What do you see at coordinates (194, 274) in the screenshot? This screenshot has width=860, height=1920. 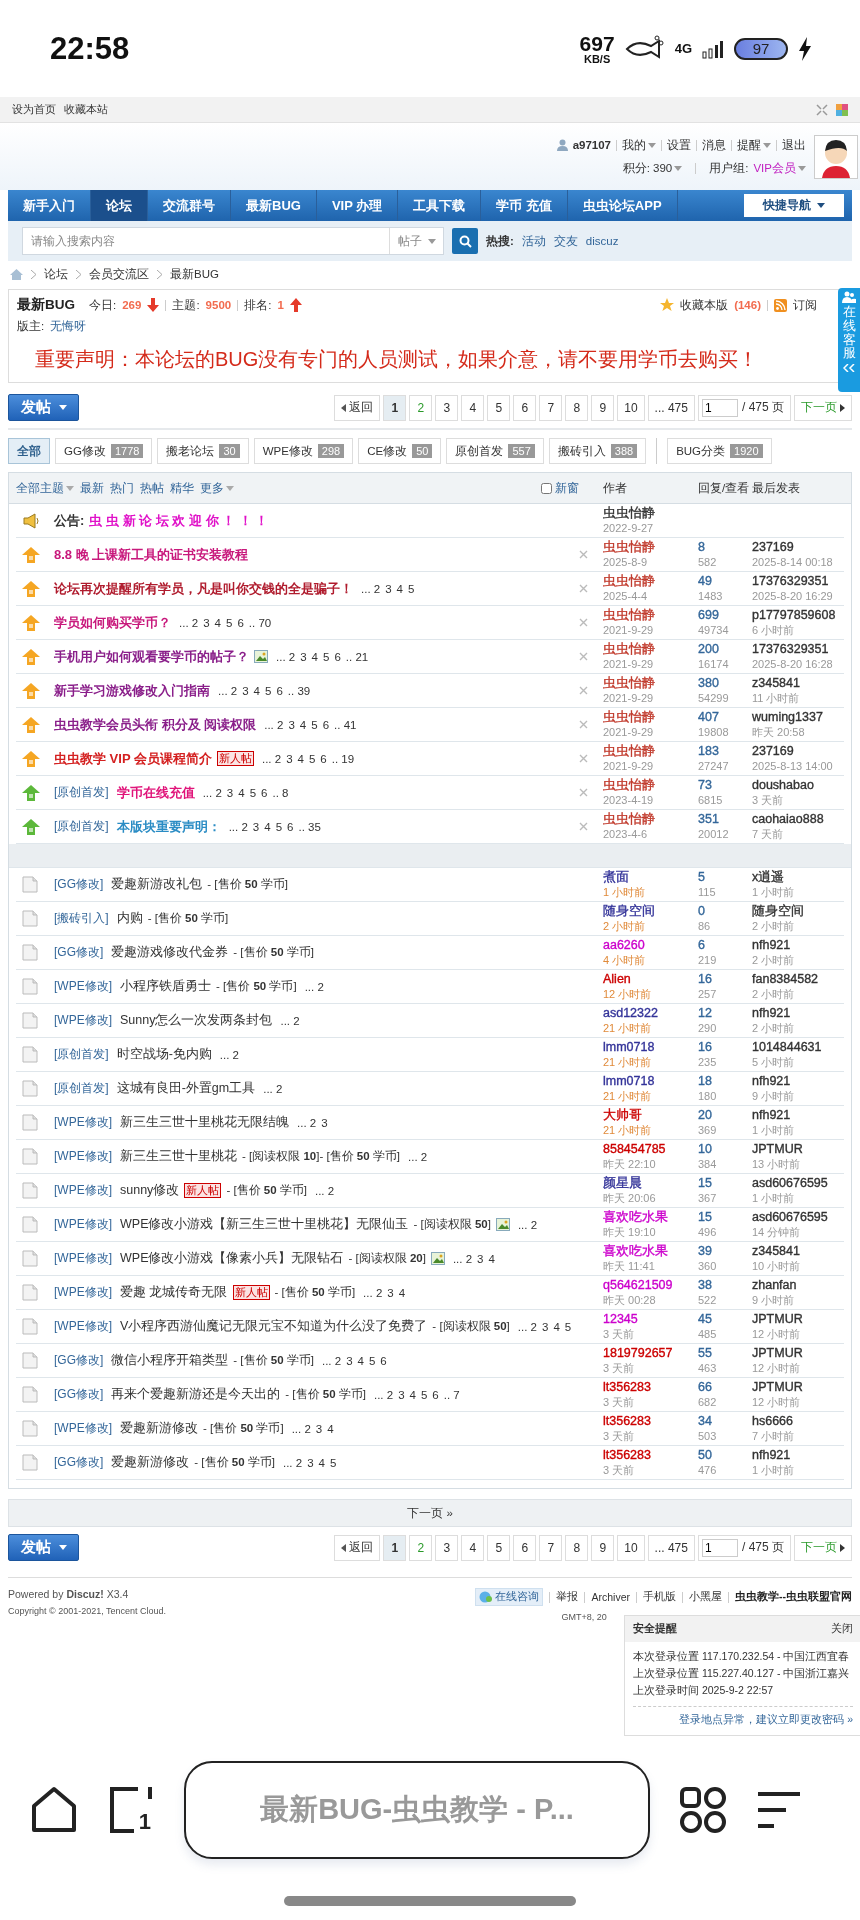 I see `breadcrumb-link: 最新BUG` at bounding box center [194, 274].